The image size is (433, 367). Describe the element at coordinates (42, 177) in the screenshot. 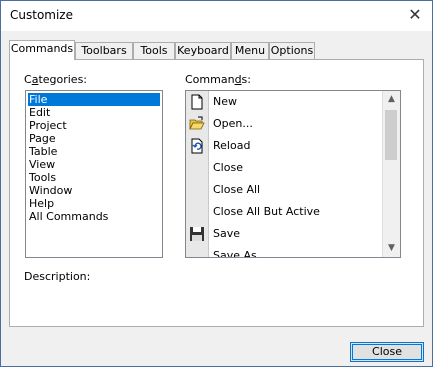

I see `list-item: Tools` at that location.